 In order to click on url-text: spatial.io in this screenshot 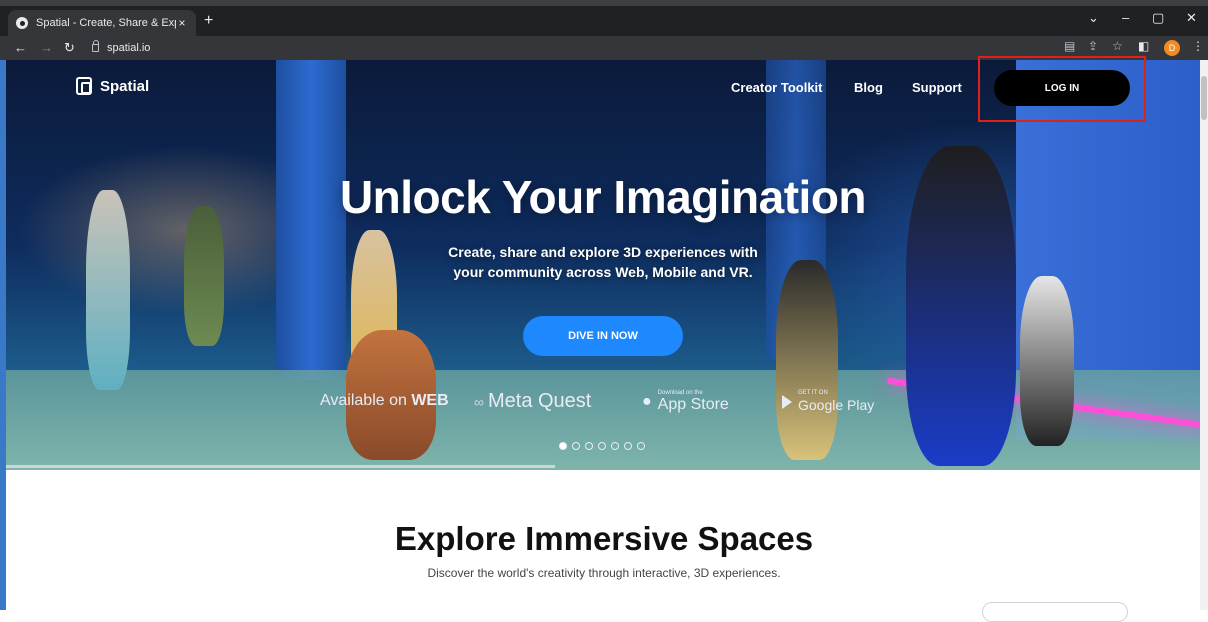, I will do `click(129, 48)`.